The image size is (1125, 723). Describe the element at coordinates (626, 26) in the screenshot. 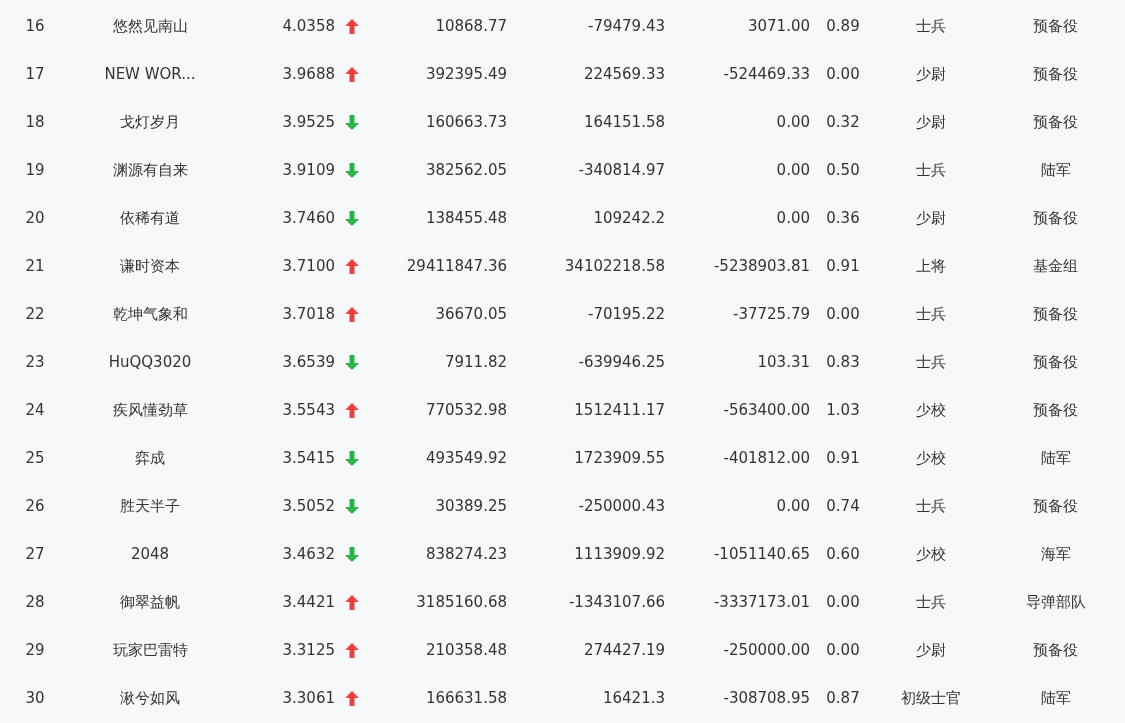

I see `table-value: -79479.43` at that location.